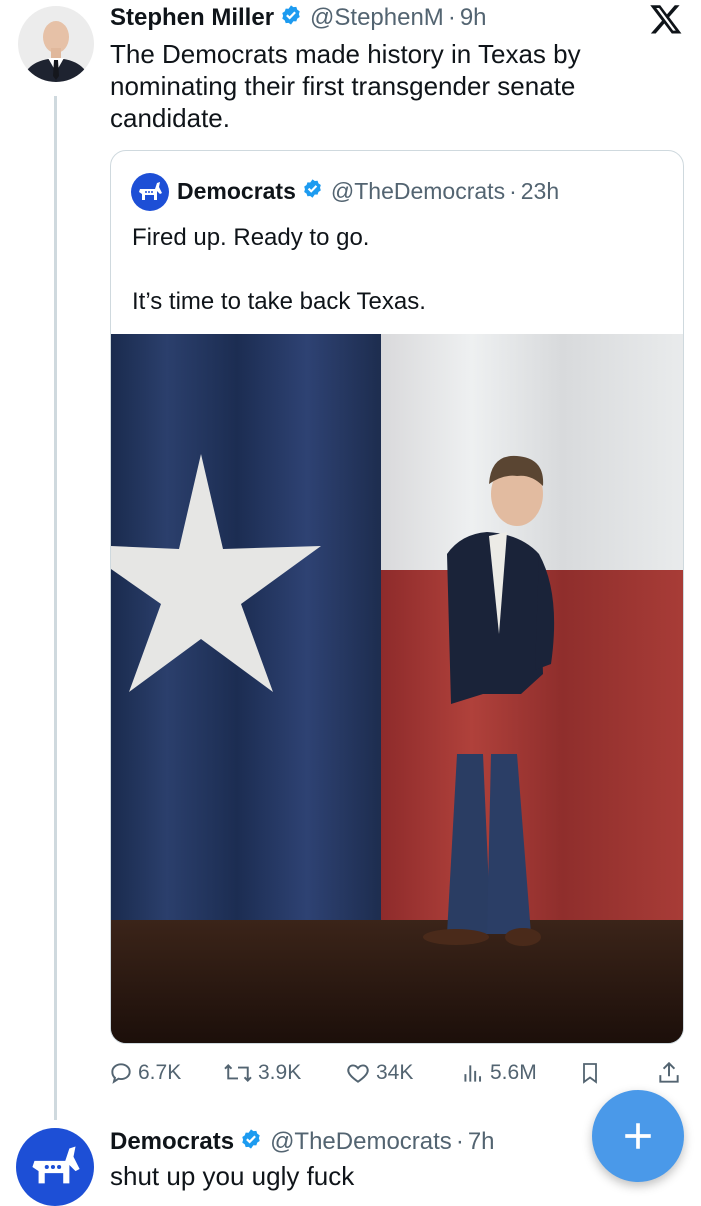 The image size is (701, 1206). Describe the element at coordinates (232, 1176) in the screenshot. I see `reply-tweet-text: shut up you ugly fuck` at that location.